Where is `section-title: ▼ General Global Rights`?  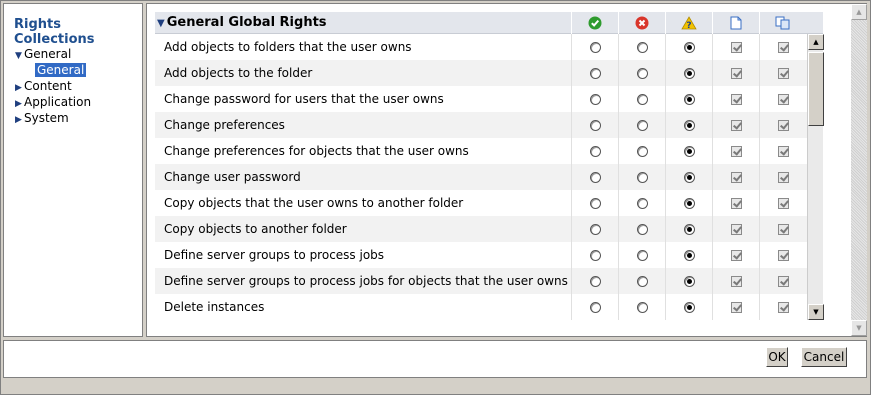
section-title: ▼ General Global Rights is located at coordinates (242, 22).